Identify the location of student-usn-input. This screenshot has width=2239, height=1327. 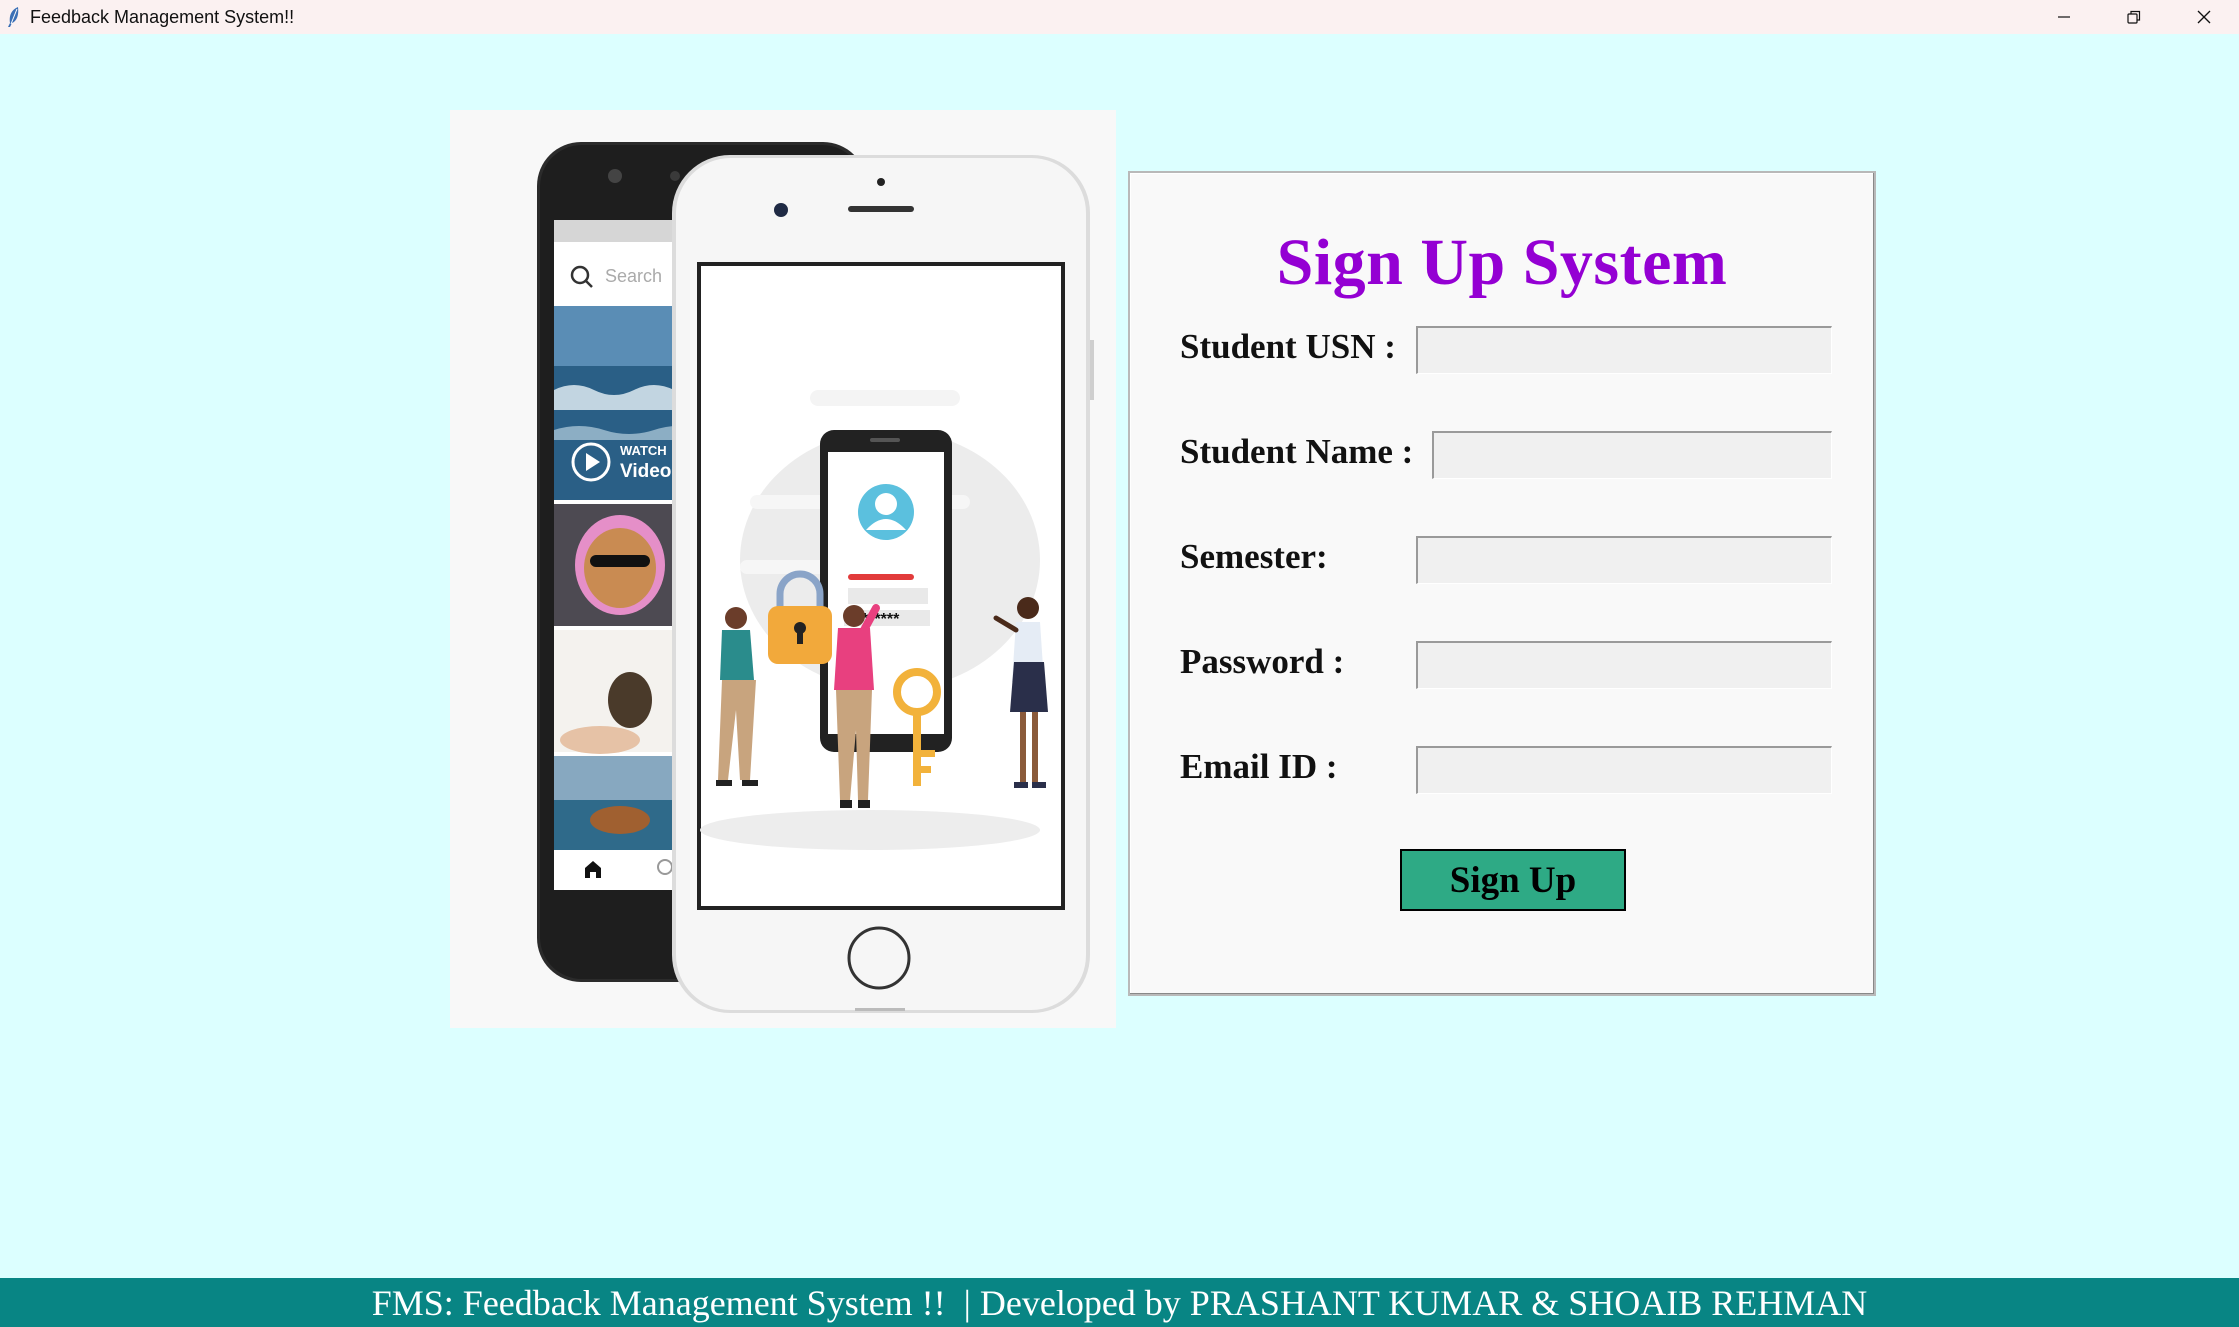
(1624, 350).